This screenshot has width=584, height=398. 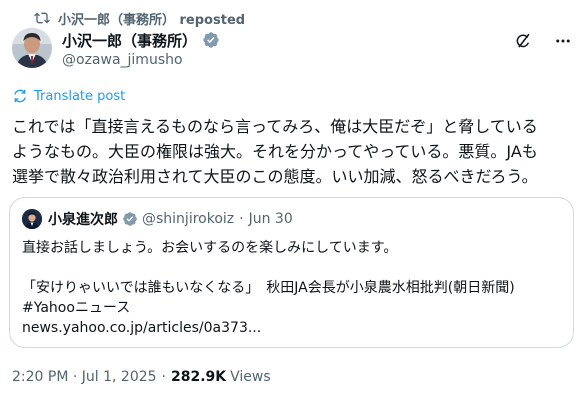 What do you see at coordinates (563, 41) in the screenshot?
I see `more-icon` at bounding box center [563, 41].